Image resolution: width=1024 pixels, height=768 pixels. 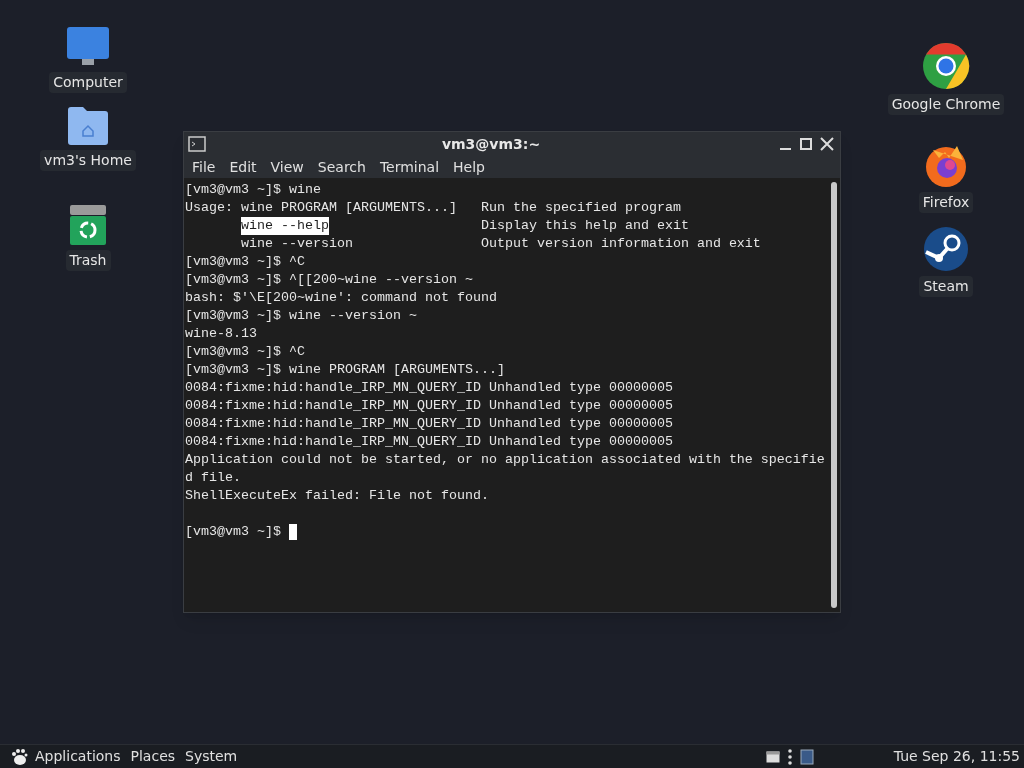 I want to click on terminal-line: [vm3@vm3 ~]$ wine --version ~, so click(x=301, y=316).